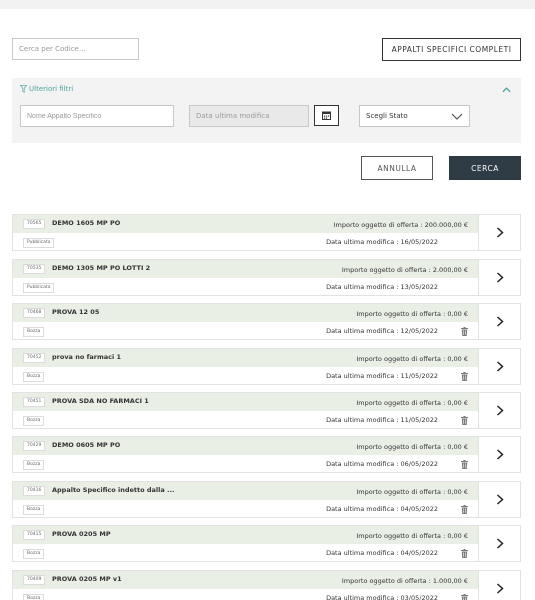 The image size is (535, 600). Describe the element at coordinates (382, 287) in the screenshot. I see `last-modified-date: Data ultima modifica : 13/05/2022` at that location.